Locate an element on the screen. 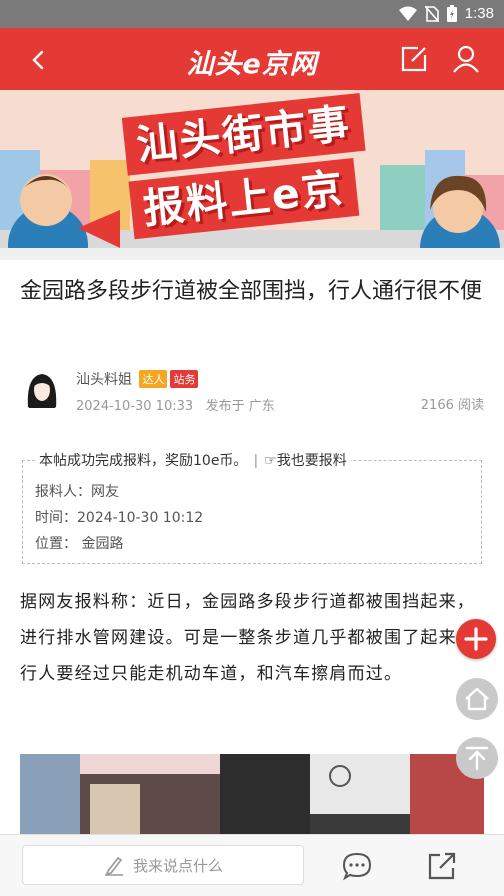  status-time: 1:38 is located at coordinates (479, 13).